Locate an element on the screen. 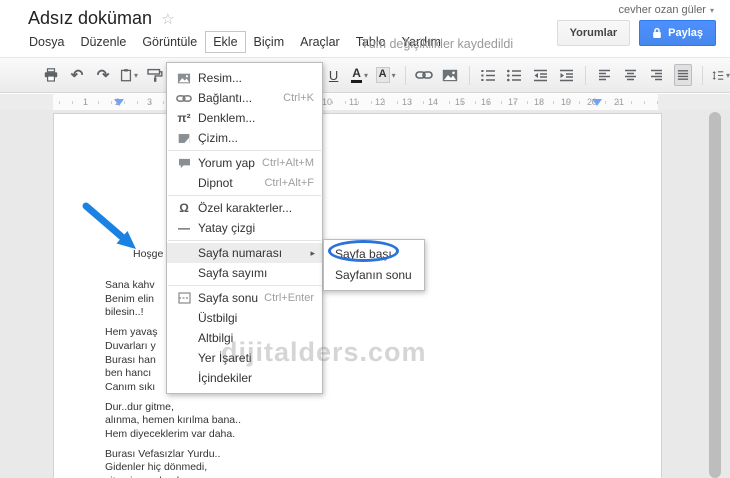 The width and height of the screenshot is (730, 478). menu-shortcut: Ctrl+K is located at coordinates (298, 98).